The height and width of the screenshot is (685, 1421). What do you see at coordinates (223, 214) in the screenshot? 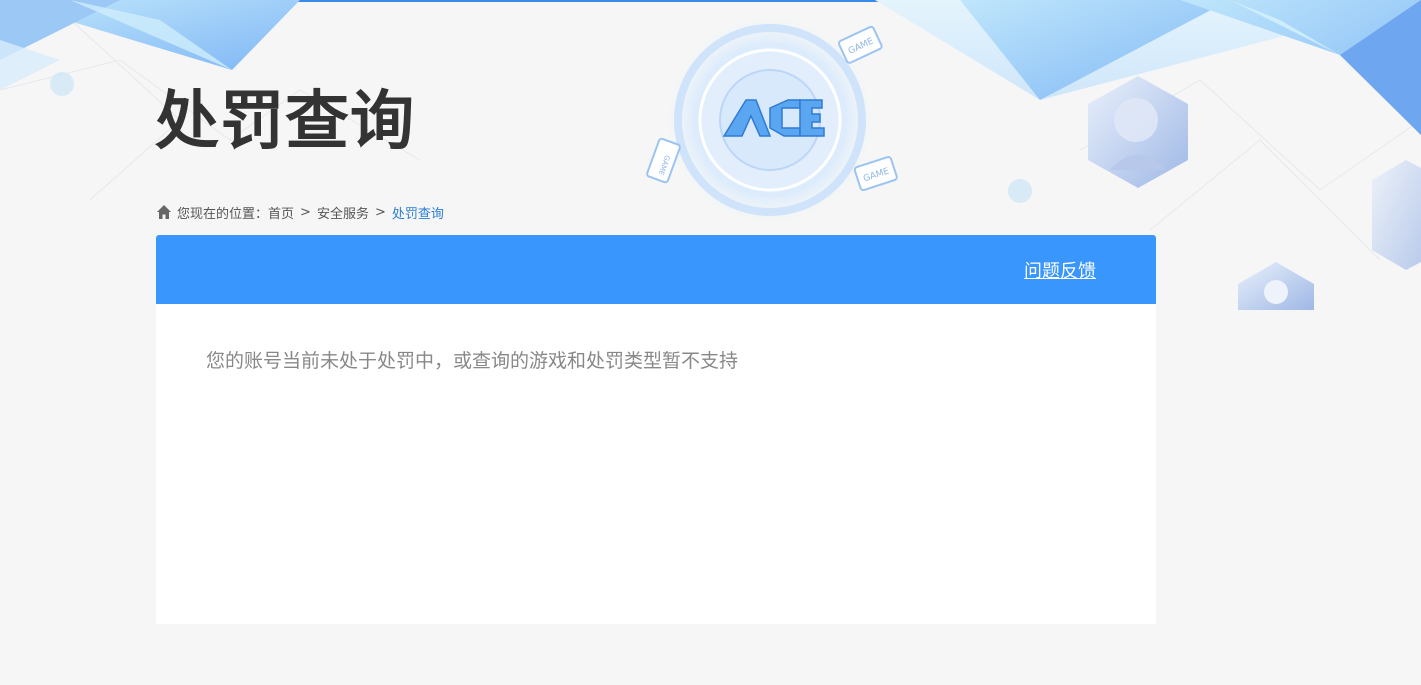
I see `breadcrumb-prefix: 您现在的位置：` at bounding box center [223, 214].